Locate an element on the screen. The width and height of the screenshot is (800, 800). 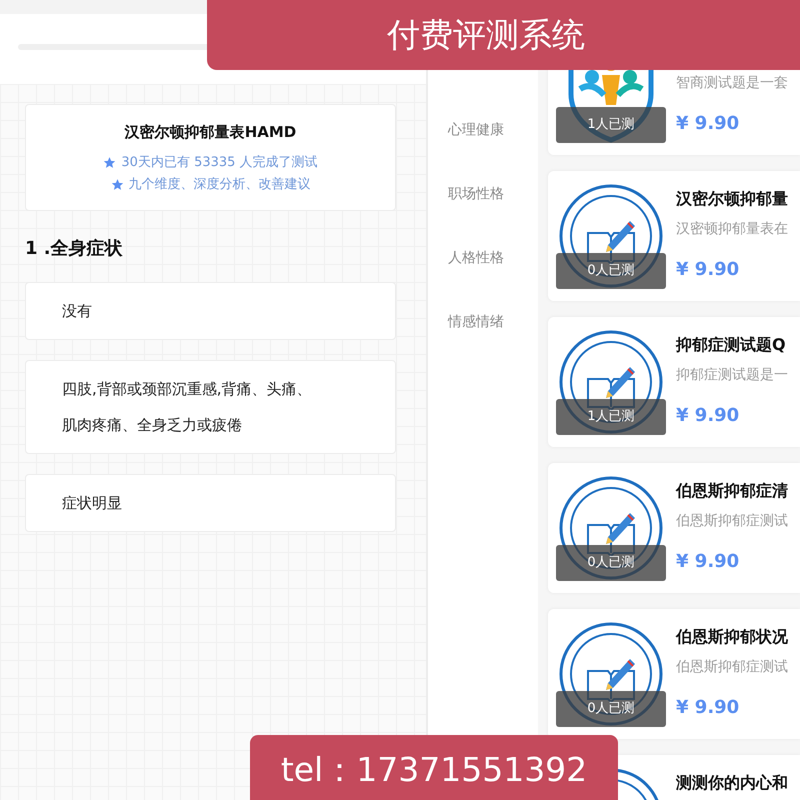
test-title: 测测你的内心和 is located at coordinates (732, 783).